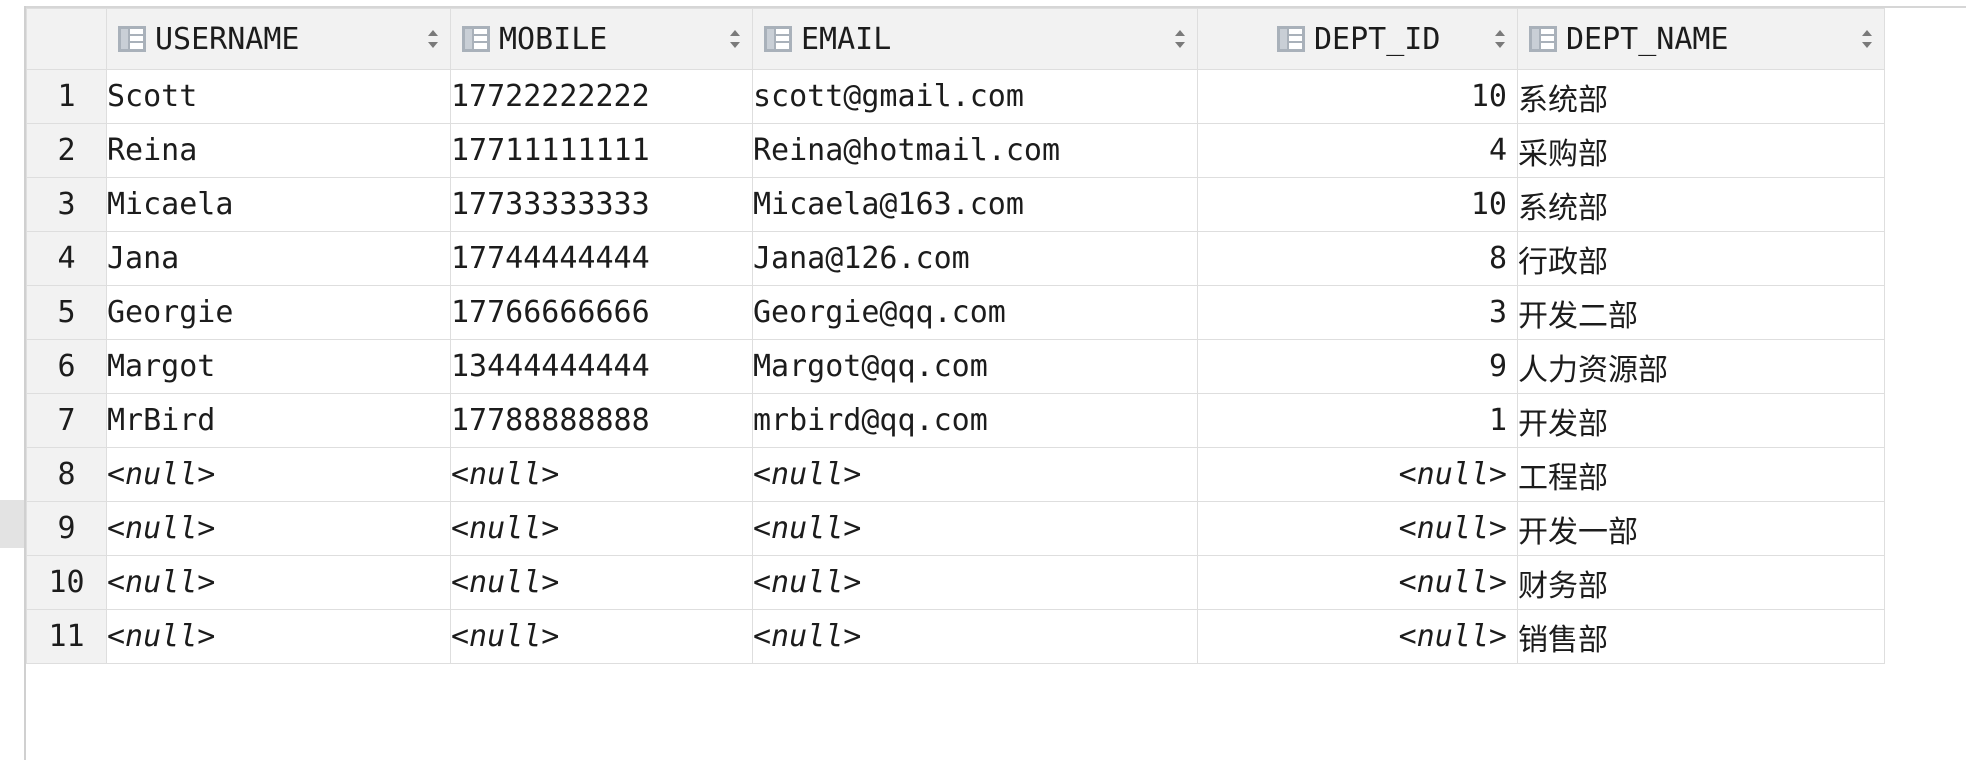 This screenshot has height=760, width=1966. Describe the element at coordinates (1701, 636) in the screenshot. I see `cell-dept-name: 销售部` at that location.